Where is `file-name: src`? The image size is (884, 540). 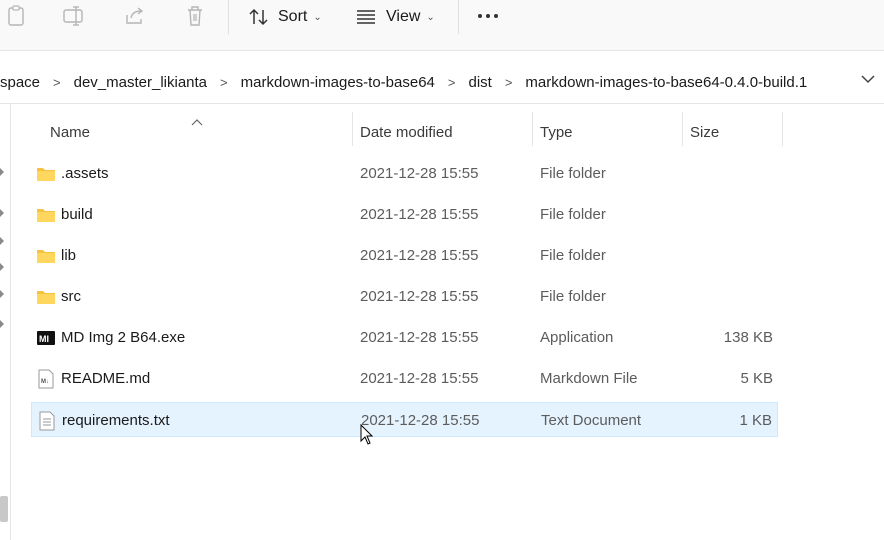 file-name: src is located at coordinates (71, 296).